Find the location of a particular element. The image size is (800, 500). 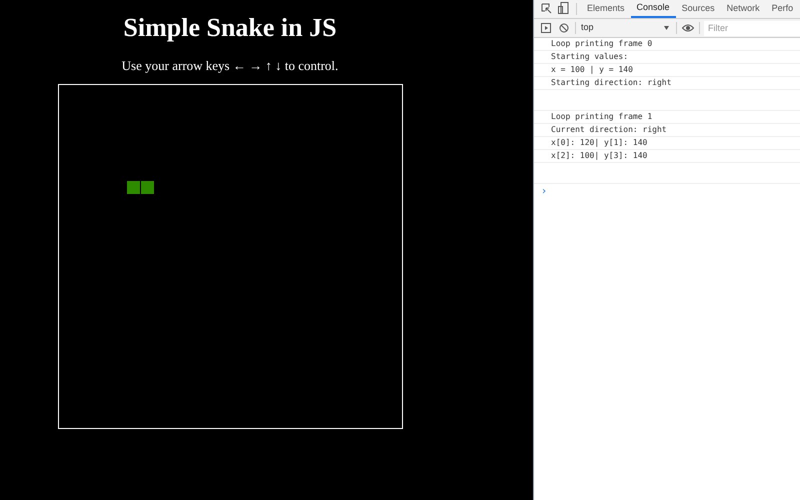

console-message: Current direction: right is located at coordinates (609, 130).